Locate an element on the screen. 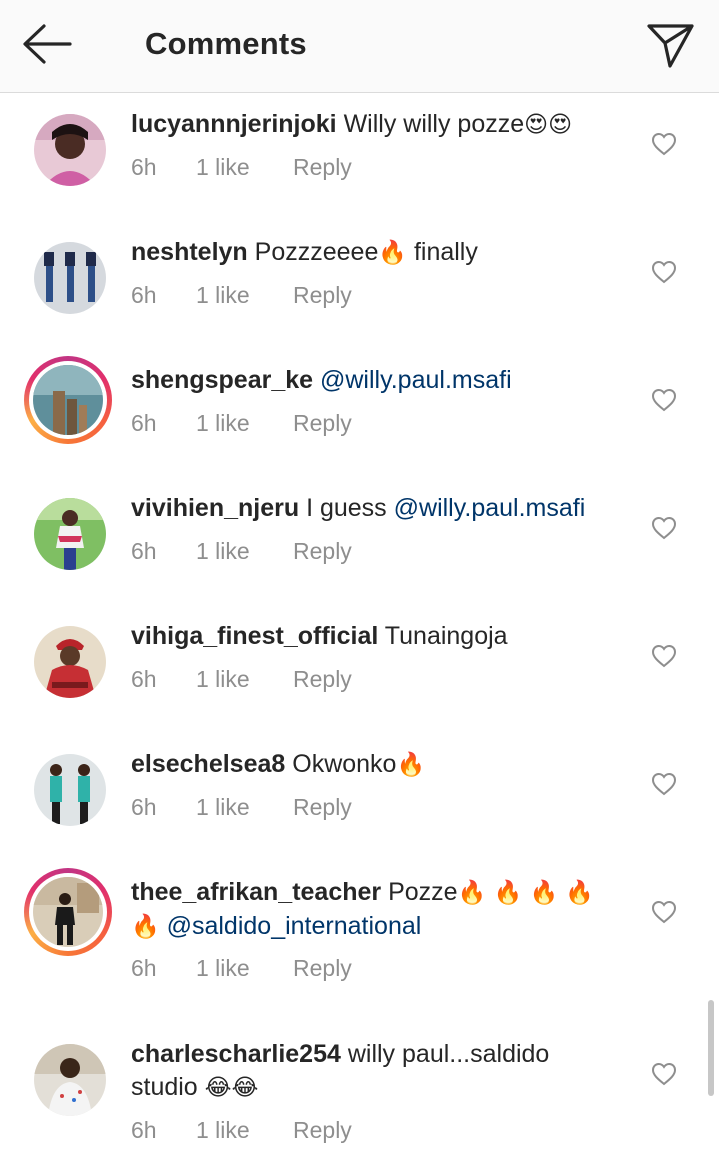 The height and width of the screenshot is (1153, 719). comment-body: willy paul...saldido is located at coordinates (448, 1054).